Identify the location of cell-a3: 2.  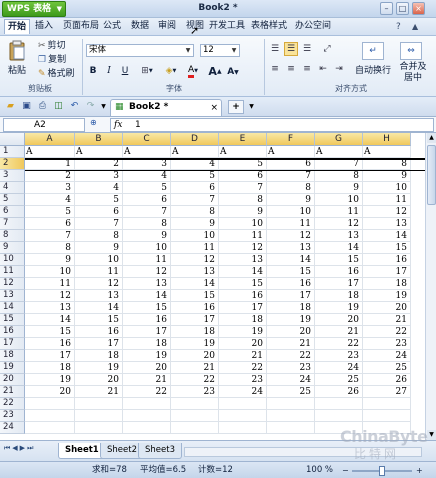
(50, 176).